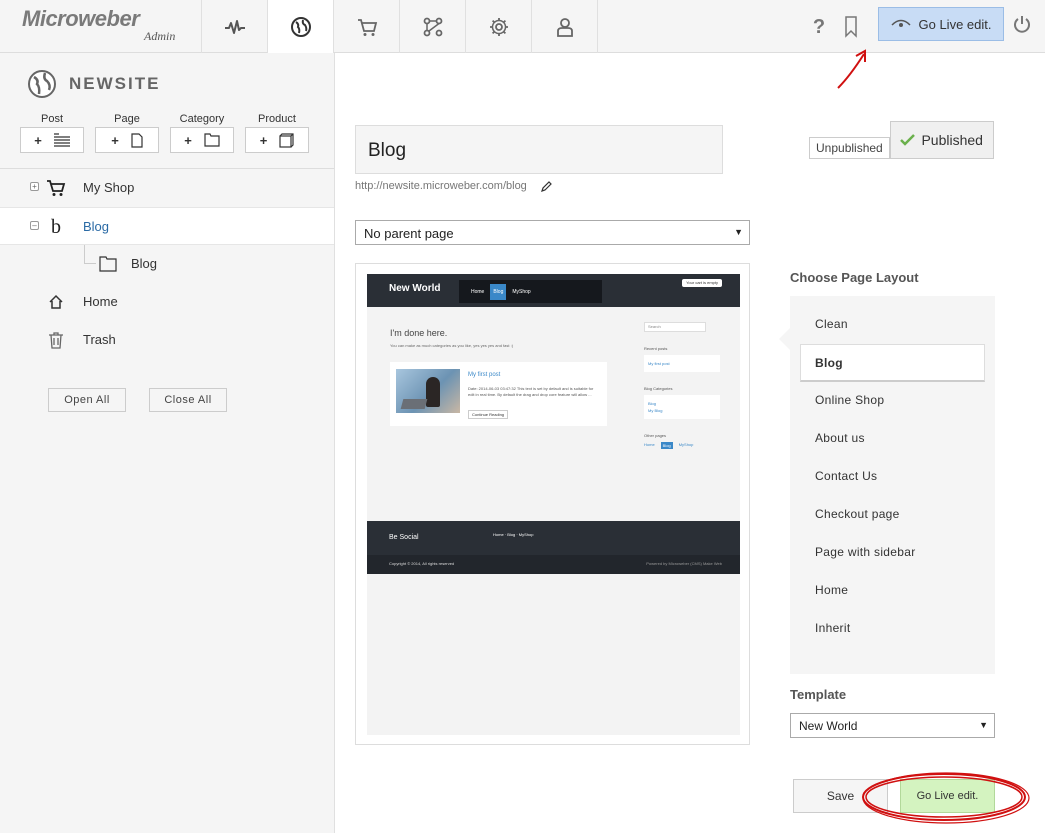 The image size is (1045, 833). I want to click on preview-recent-box: My first post, so click(682, 363).